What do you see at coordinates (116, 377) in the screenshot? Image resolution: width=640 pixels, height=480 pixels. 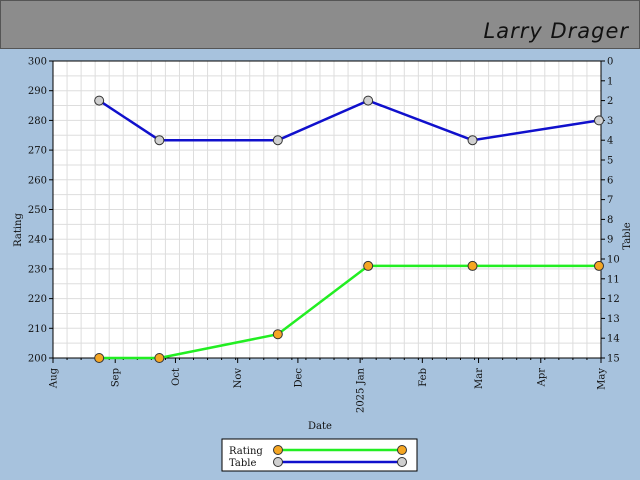 I see `x-tick-label: Sep` at bounding box center [116, 377].